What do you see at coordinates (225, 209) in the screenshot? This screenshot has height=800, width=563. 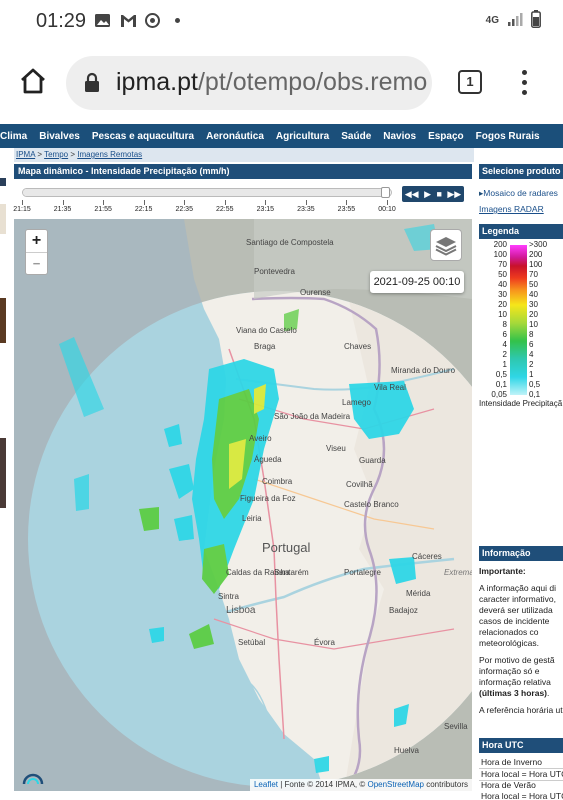 I see `timeline-label: 22:55` at bounding box center [225, 209].